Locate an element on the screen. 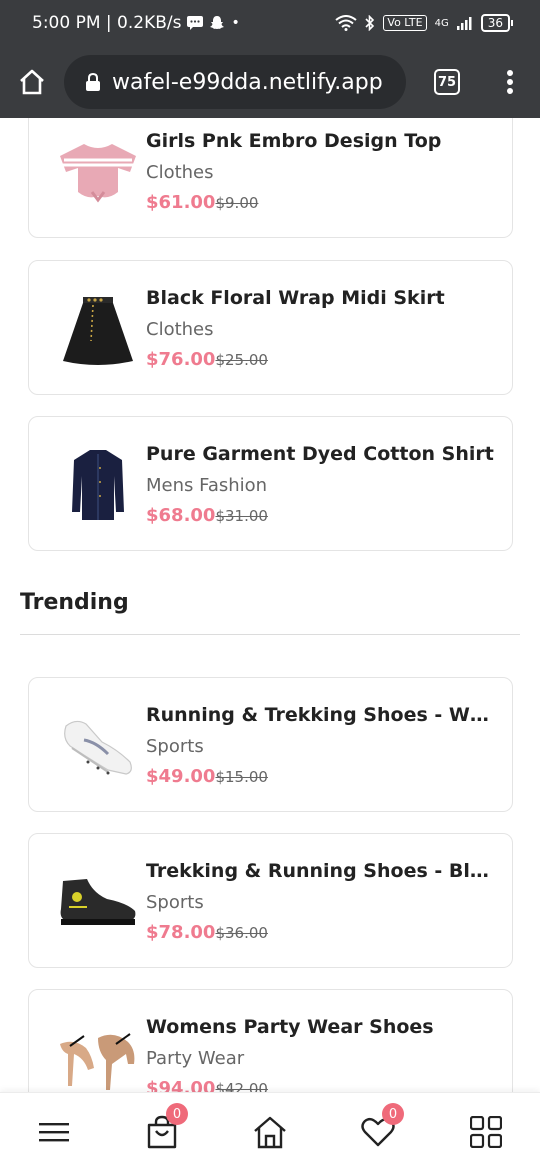 This screenshot has width=540, height=1170. status-left: 5:00 PM | 0.2KB/s • is located at coordinates (136, 23).